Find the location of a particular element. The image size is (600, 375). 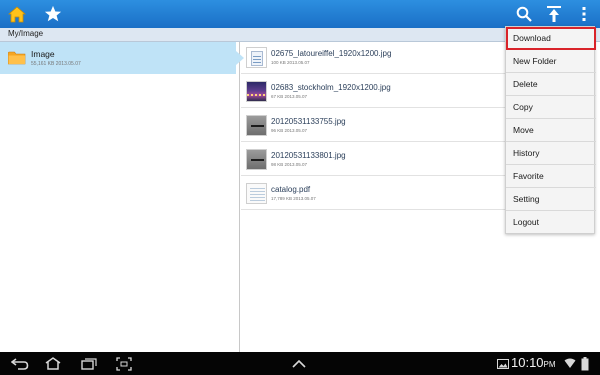

menu-item-label: New Folder is located at coordinates (535, 61).